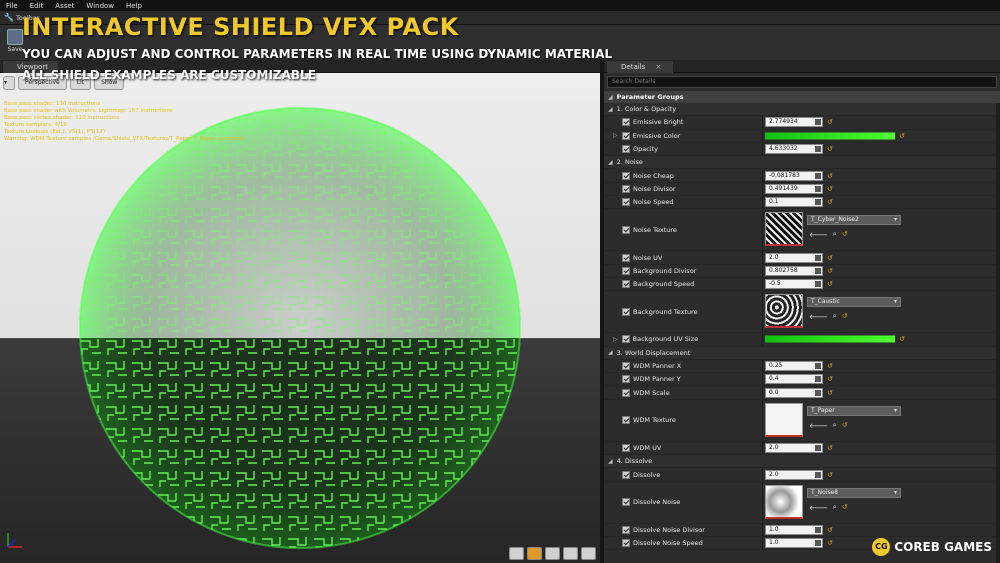 The height and width of the screenshot is (563, 1000). Describe the element at coordinates (659, 67) in the screenshot. I see `close-icon: ×` at that location.